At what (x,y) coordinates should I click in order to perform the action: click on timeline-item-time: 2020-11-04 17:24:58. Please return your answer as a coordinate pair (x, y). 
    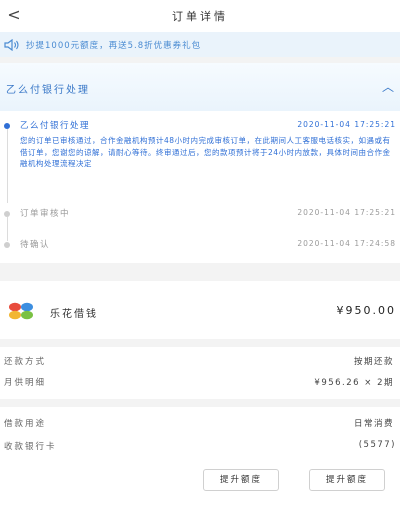
    Looking at the image, I should click on (346, 243).